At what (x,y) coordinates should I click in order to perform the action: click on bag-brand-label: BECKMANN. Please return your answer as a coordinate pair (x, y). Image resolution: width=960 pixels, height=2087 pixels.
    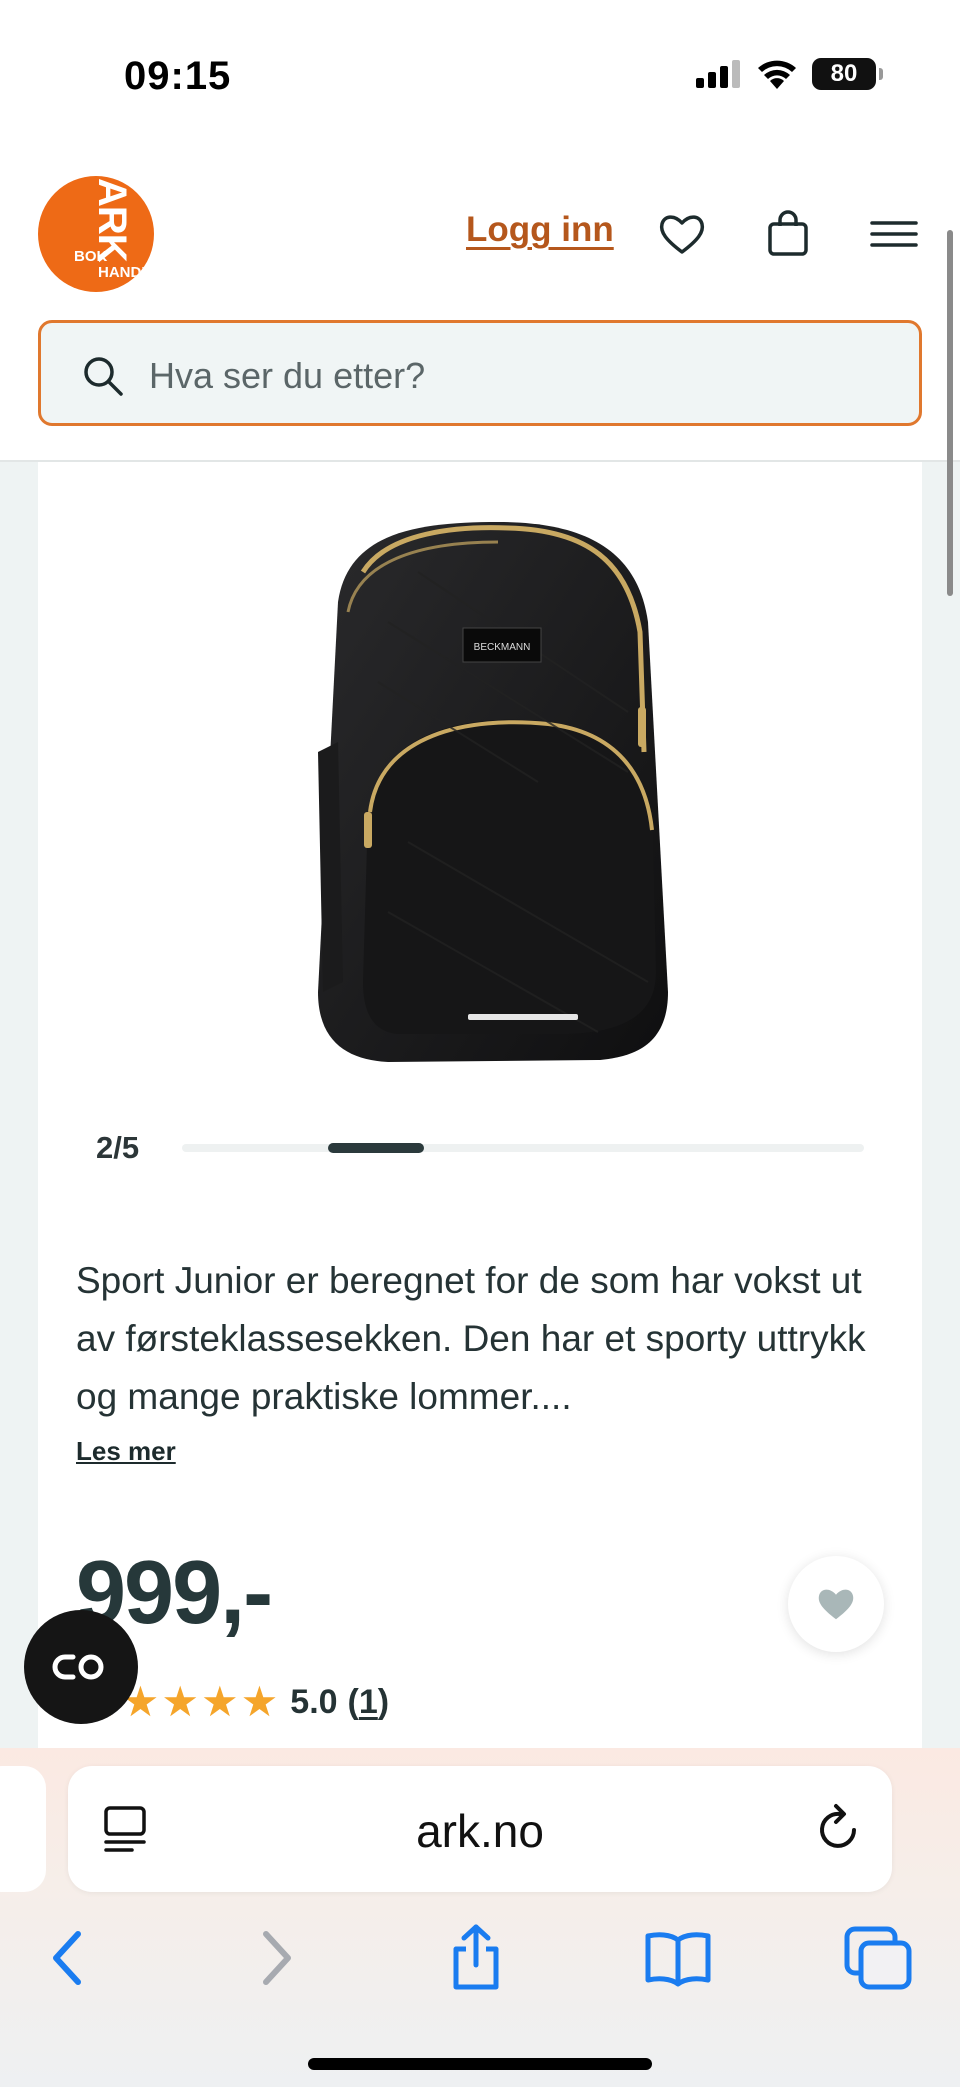
    Looking at the image, I should click on (502, 647).